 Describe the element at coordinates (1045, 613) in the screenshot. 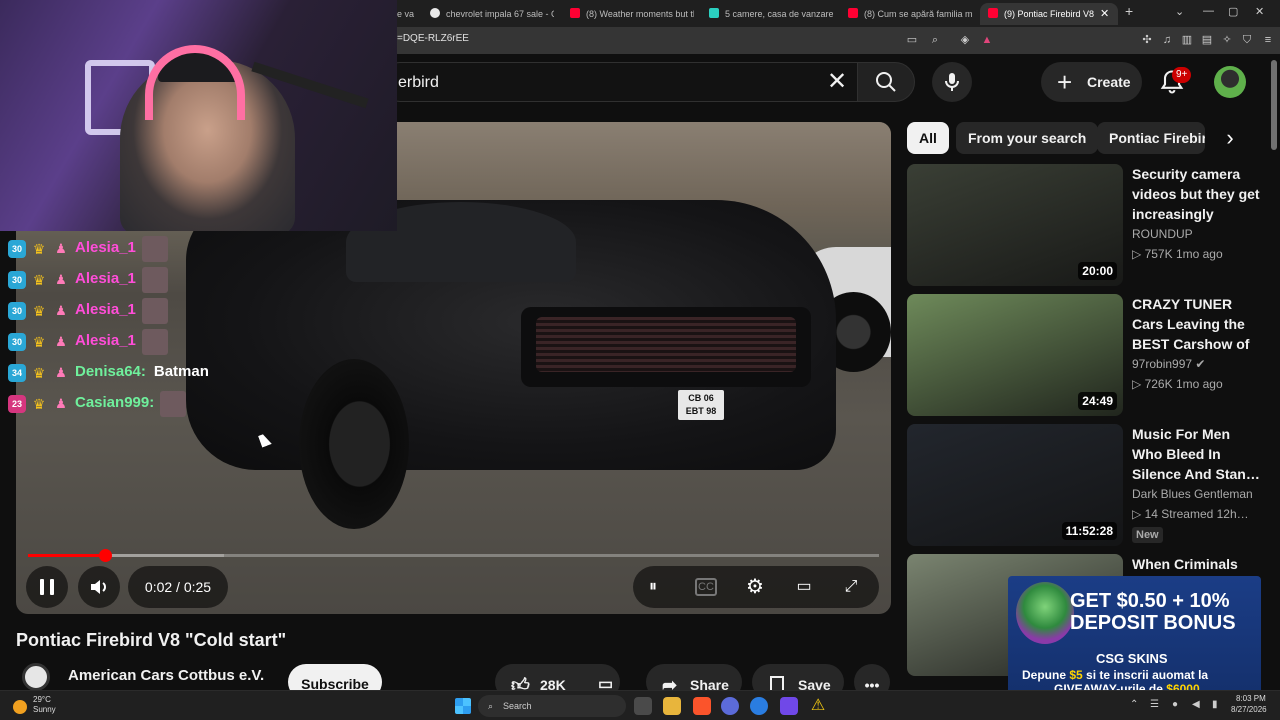

I see `ad-mascot-image` at that location.